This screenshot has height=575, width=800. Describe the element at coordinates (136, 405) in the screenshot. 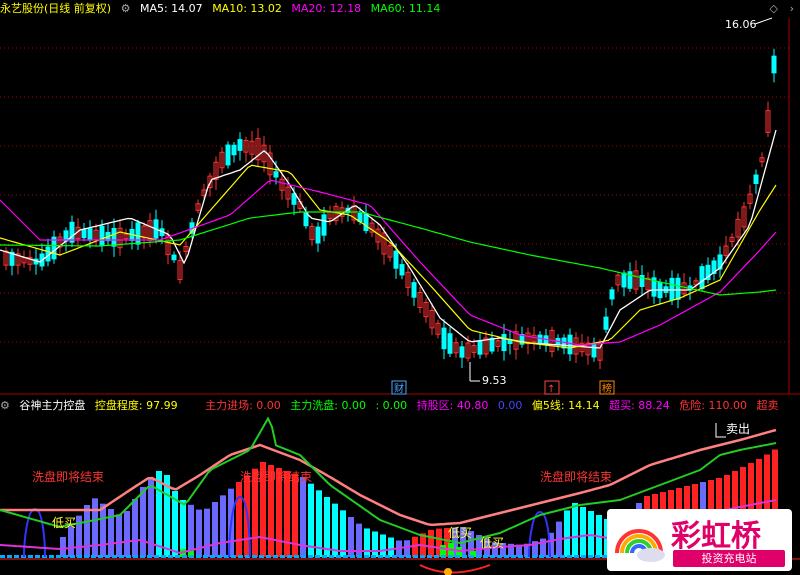

I see `indicator-value: 控盘程度: 97.99` at that location.